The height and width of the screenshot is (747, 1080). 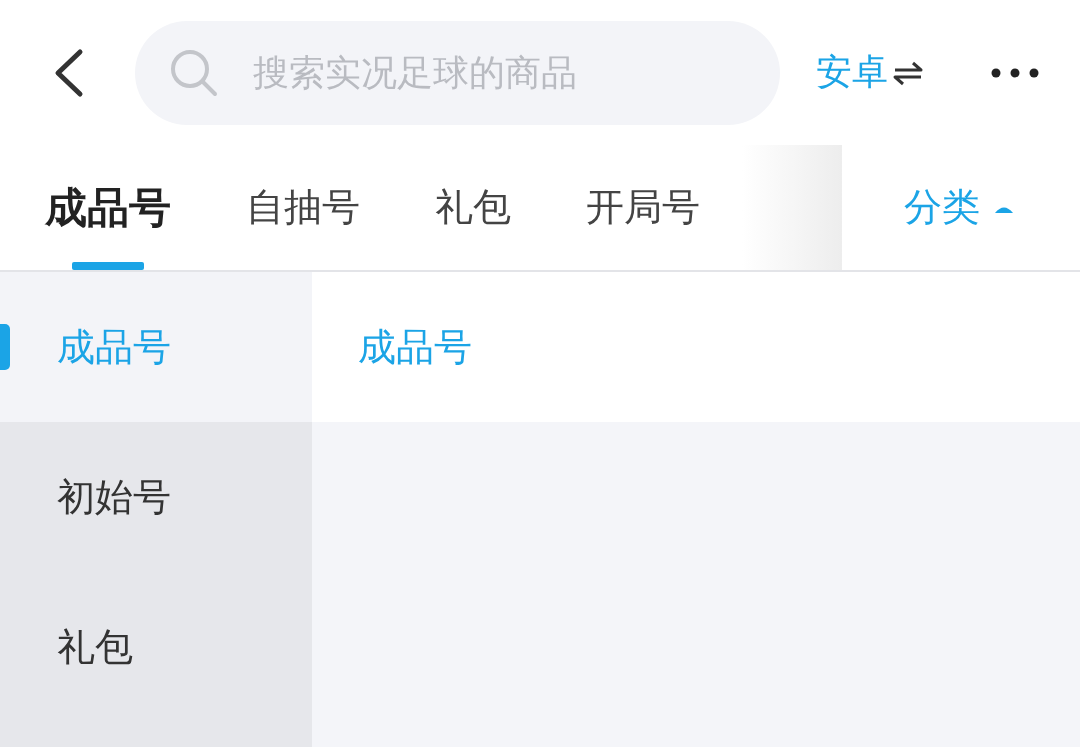 I want to click on search-icon, so click(x=194, y=72).